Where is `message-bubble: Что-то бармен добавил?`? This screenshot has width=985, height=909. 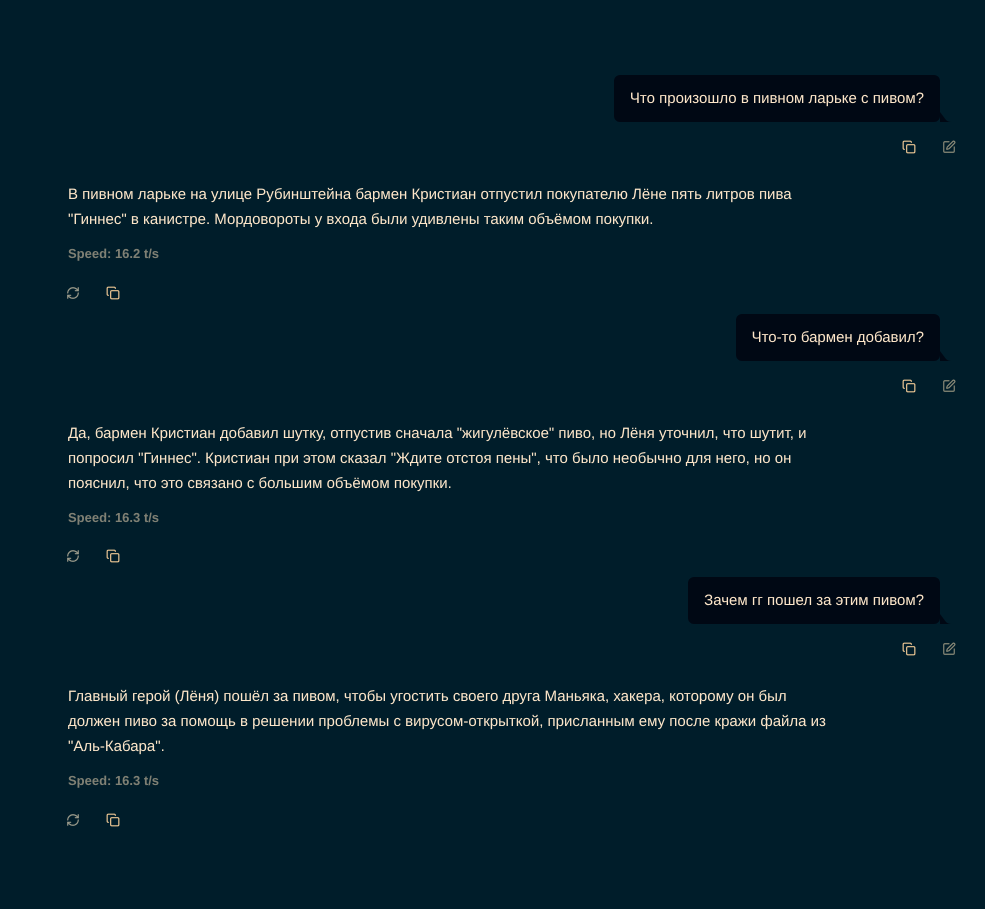
message-bubble: Что-то бармен добавил? is located at coordinates (838, 337).